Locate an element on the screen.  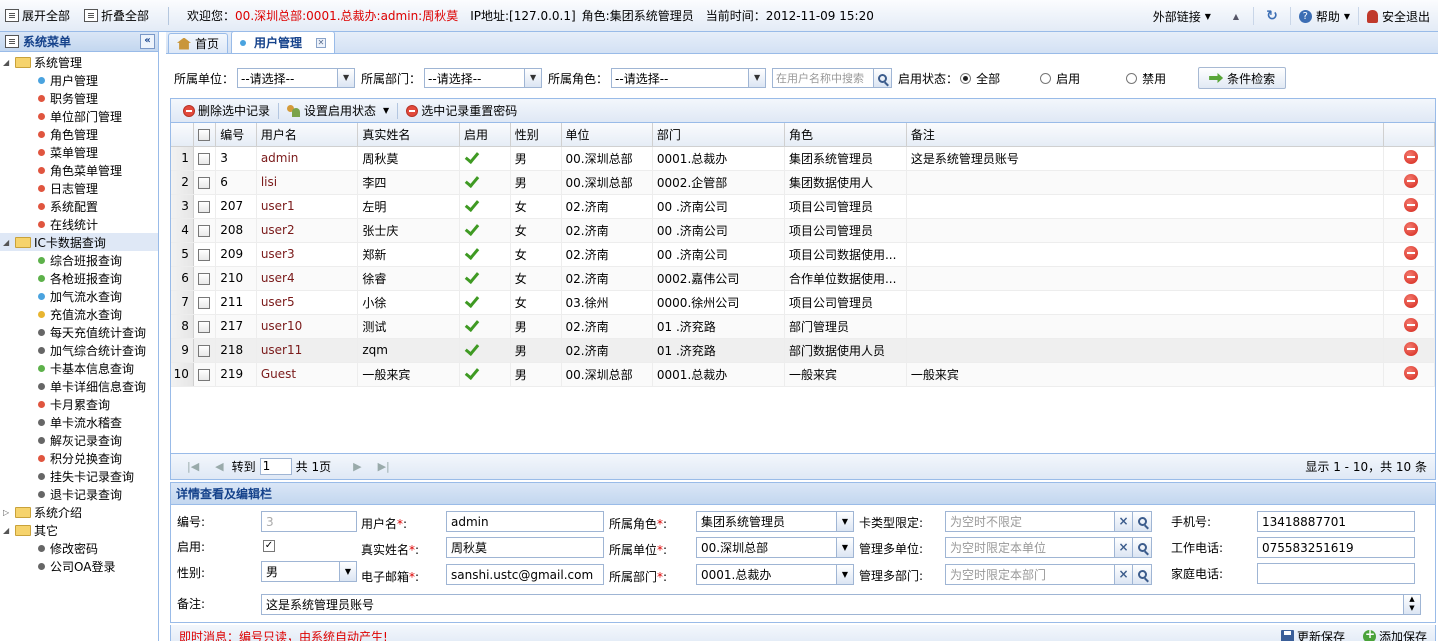
multi-unit-field: 为空时限定本单位 × is located at coordinates (1048, 547).